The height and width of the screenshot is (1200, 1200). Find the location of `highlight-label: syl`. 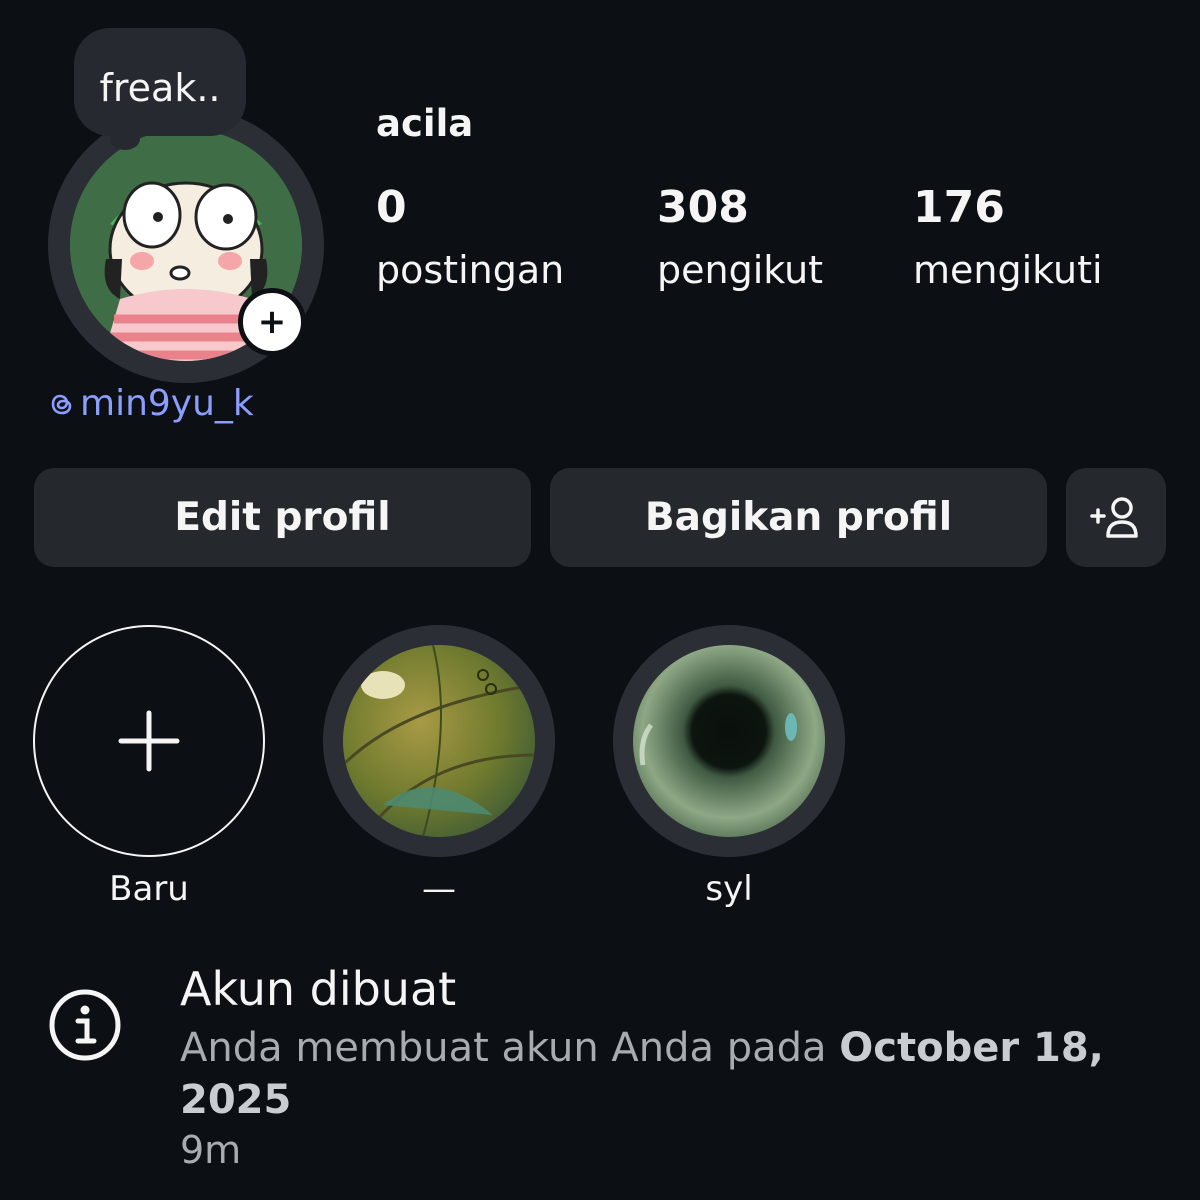

highlight-label: syl is located at coordinates (729, 889).